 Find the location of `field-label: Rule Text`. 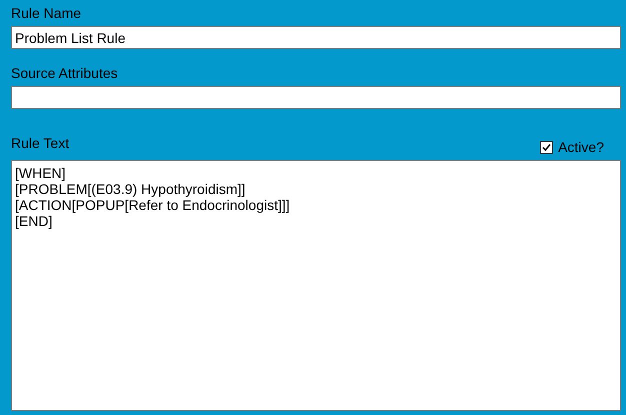

field-label: Rule Text is located at coordinates (40, 143).